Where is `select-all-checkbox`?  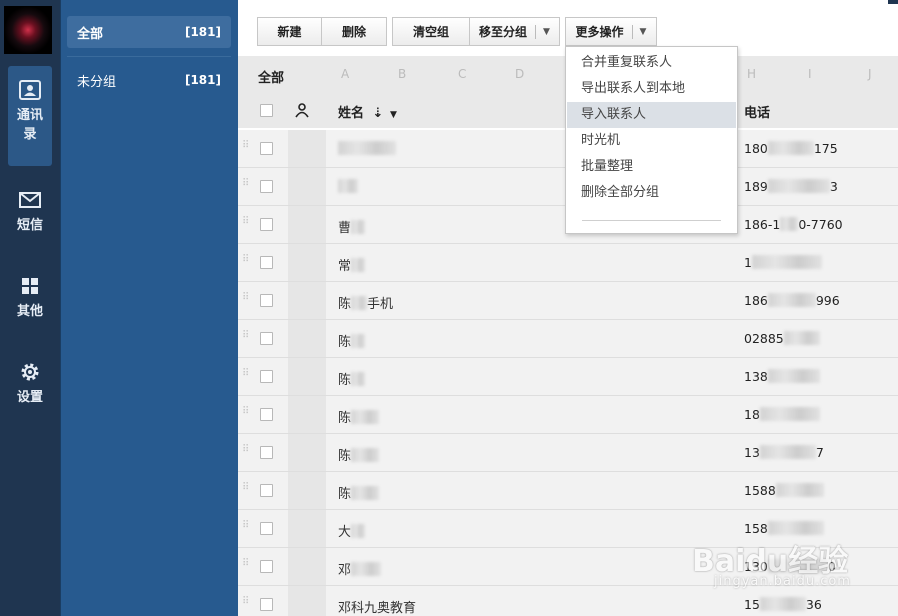 select-all-checkbox is located at coordinates (266, 110).